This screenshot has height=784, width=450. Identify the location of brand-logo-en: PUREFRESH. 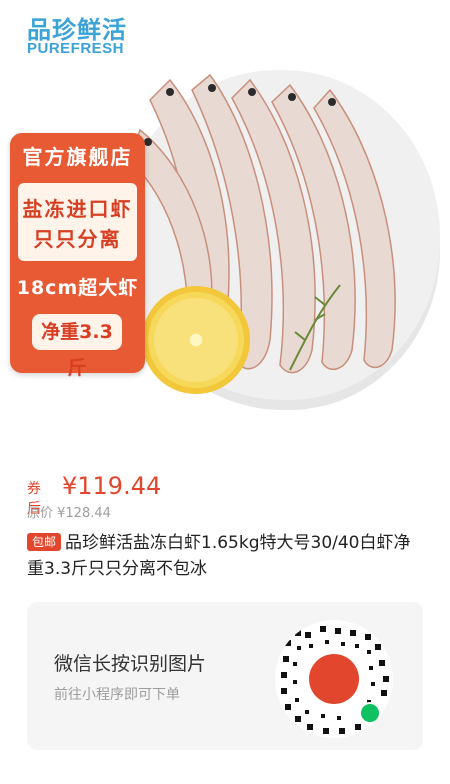
(76, 48).